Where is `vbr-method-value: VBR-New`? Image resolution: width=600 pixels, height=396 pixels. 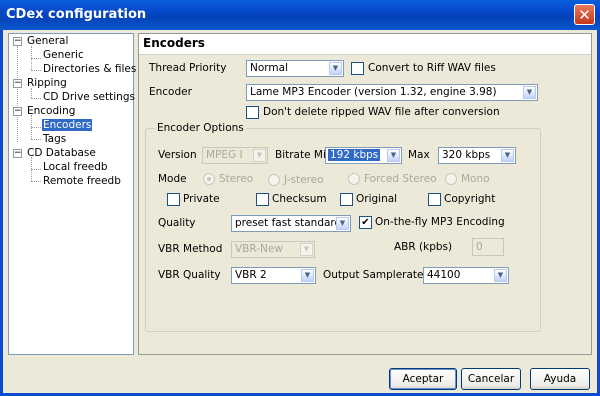
vbr-method-value: VBR-New is located at coordinates (259, 249).